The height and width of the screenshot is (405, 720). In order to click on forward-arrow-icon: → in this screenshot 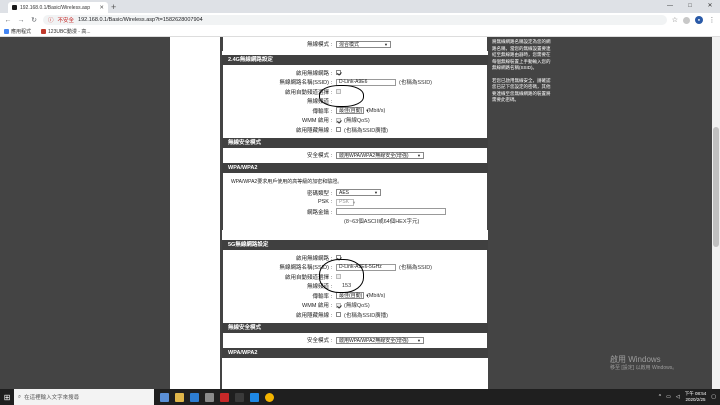, I will do `click(21, 20)`.